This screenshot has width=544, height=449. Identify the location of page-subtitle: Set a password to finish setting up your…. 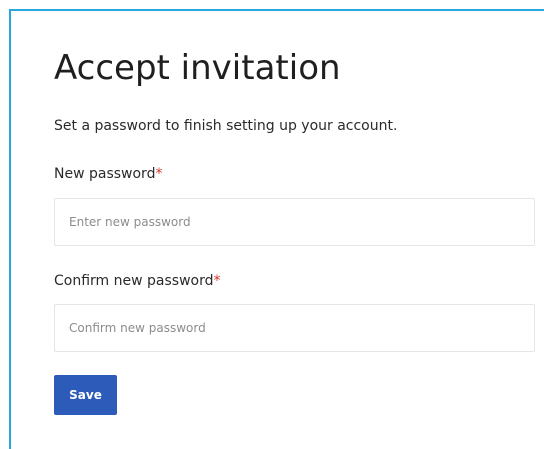
(226, 126).